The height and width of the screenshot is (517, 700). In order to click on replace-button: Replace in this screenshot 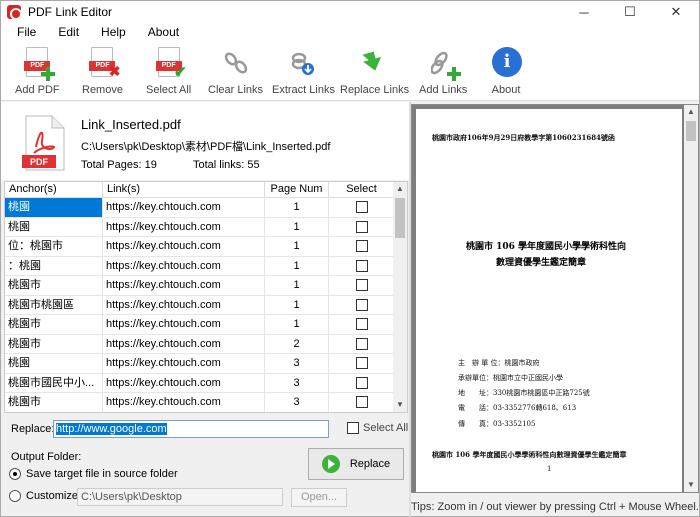, I will do `click(356, 464)`.